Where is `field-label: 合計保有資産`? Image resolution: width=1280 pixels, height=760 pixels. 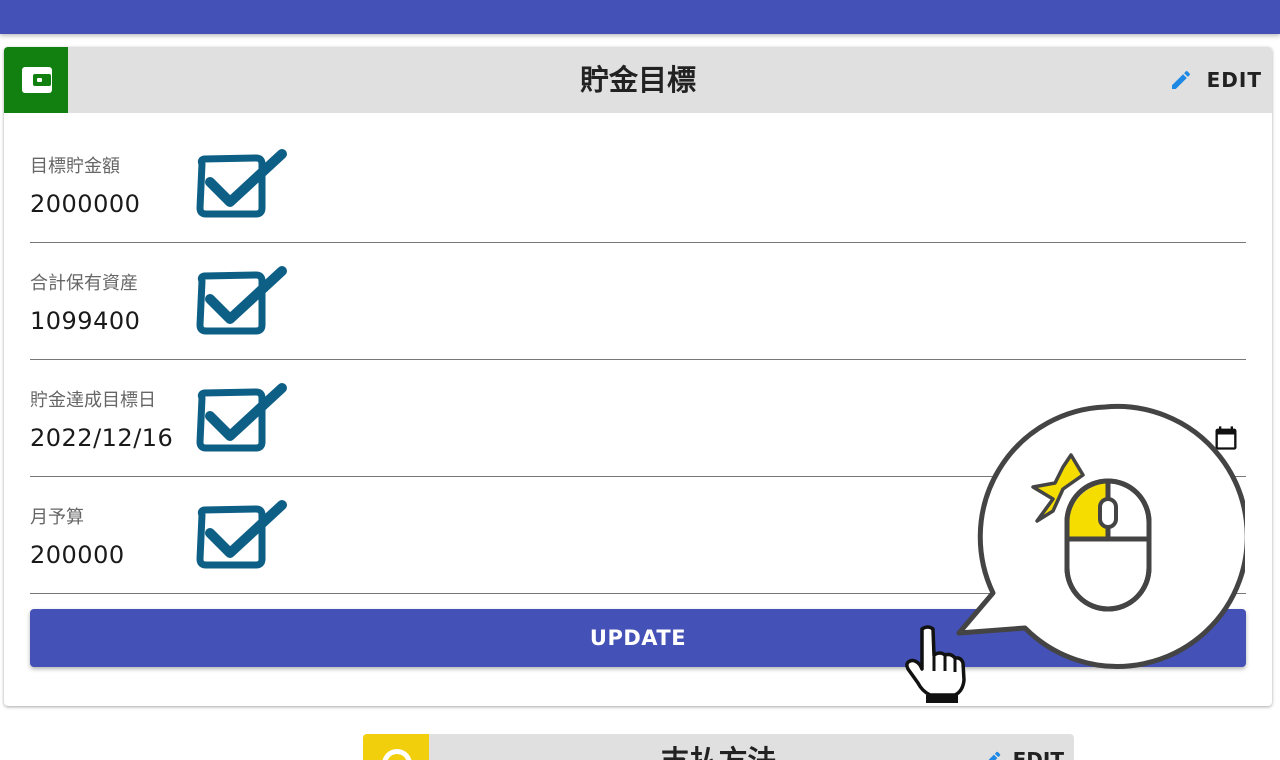 field-label: 合計保有資産 is located at coordinates (84, 283).